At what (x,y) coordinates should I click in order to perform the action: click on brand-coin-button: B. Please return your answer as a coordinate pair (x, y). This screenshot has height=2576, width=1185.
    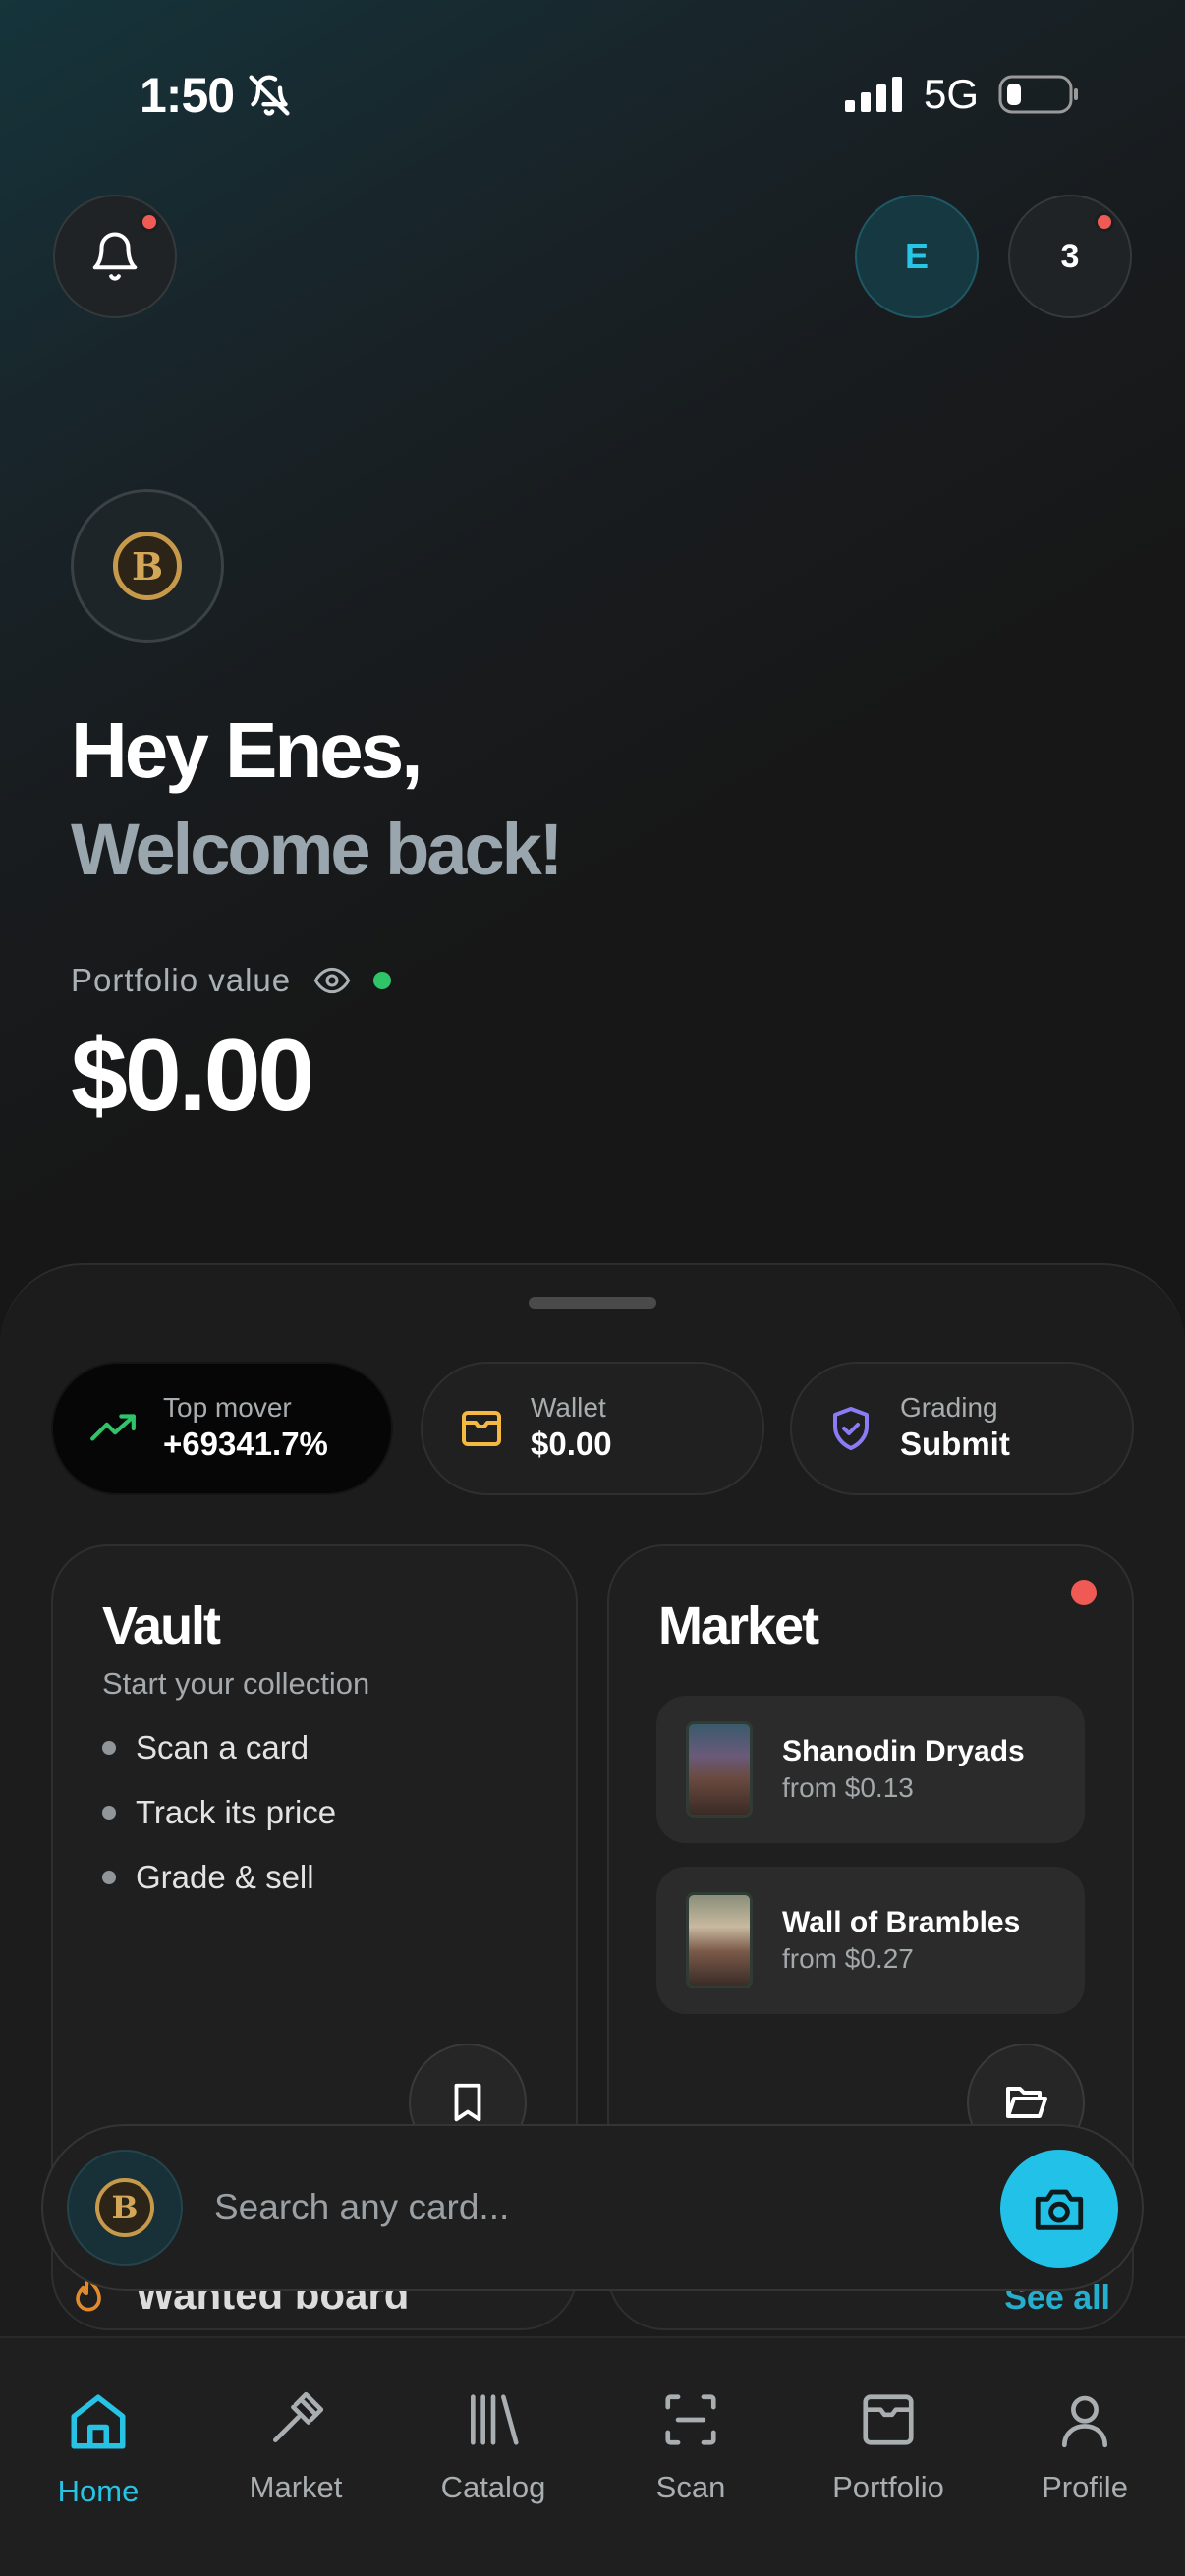
    Looking at the image, I should click on (148, 566).